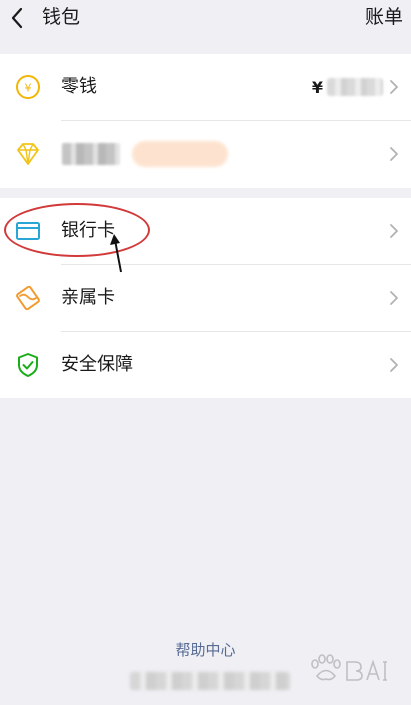 This screenshot has width=411, height=705. I want to click on change-label: 零钱, so click(79, 86).